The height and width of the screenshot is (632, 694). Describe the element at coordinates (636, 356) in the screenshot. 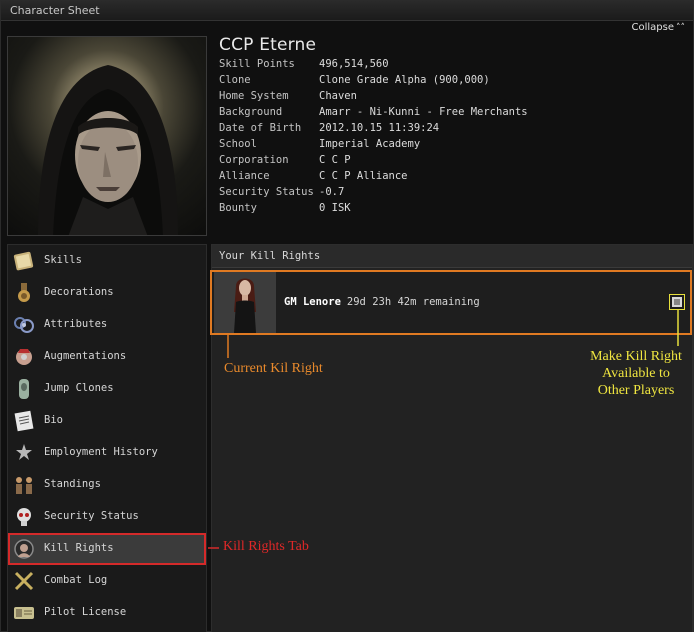

I see `annotation-make-available-line-1: Make Kill Right` at that location.